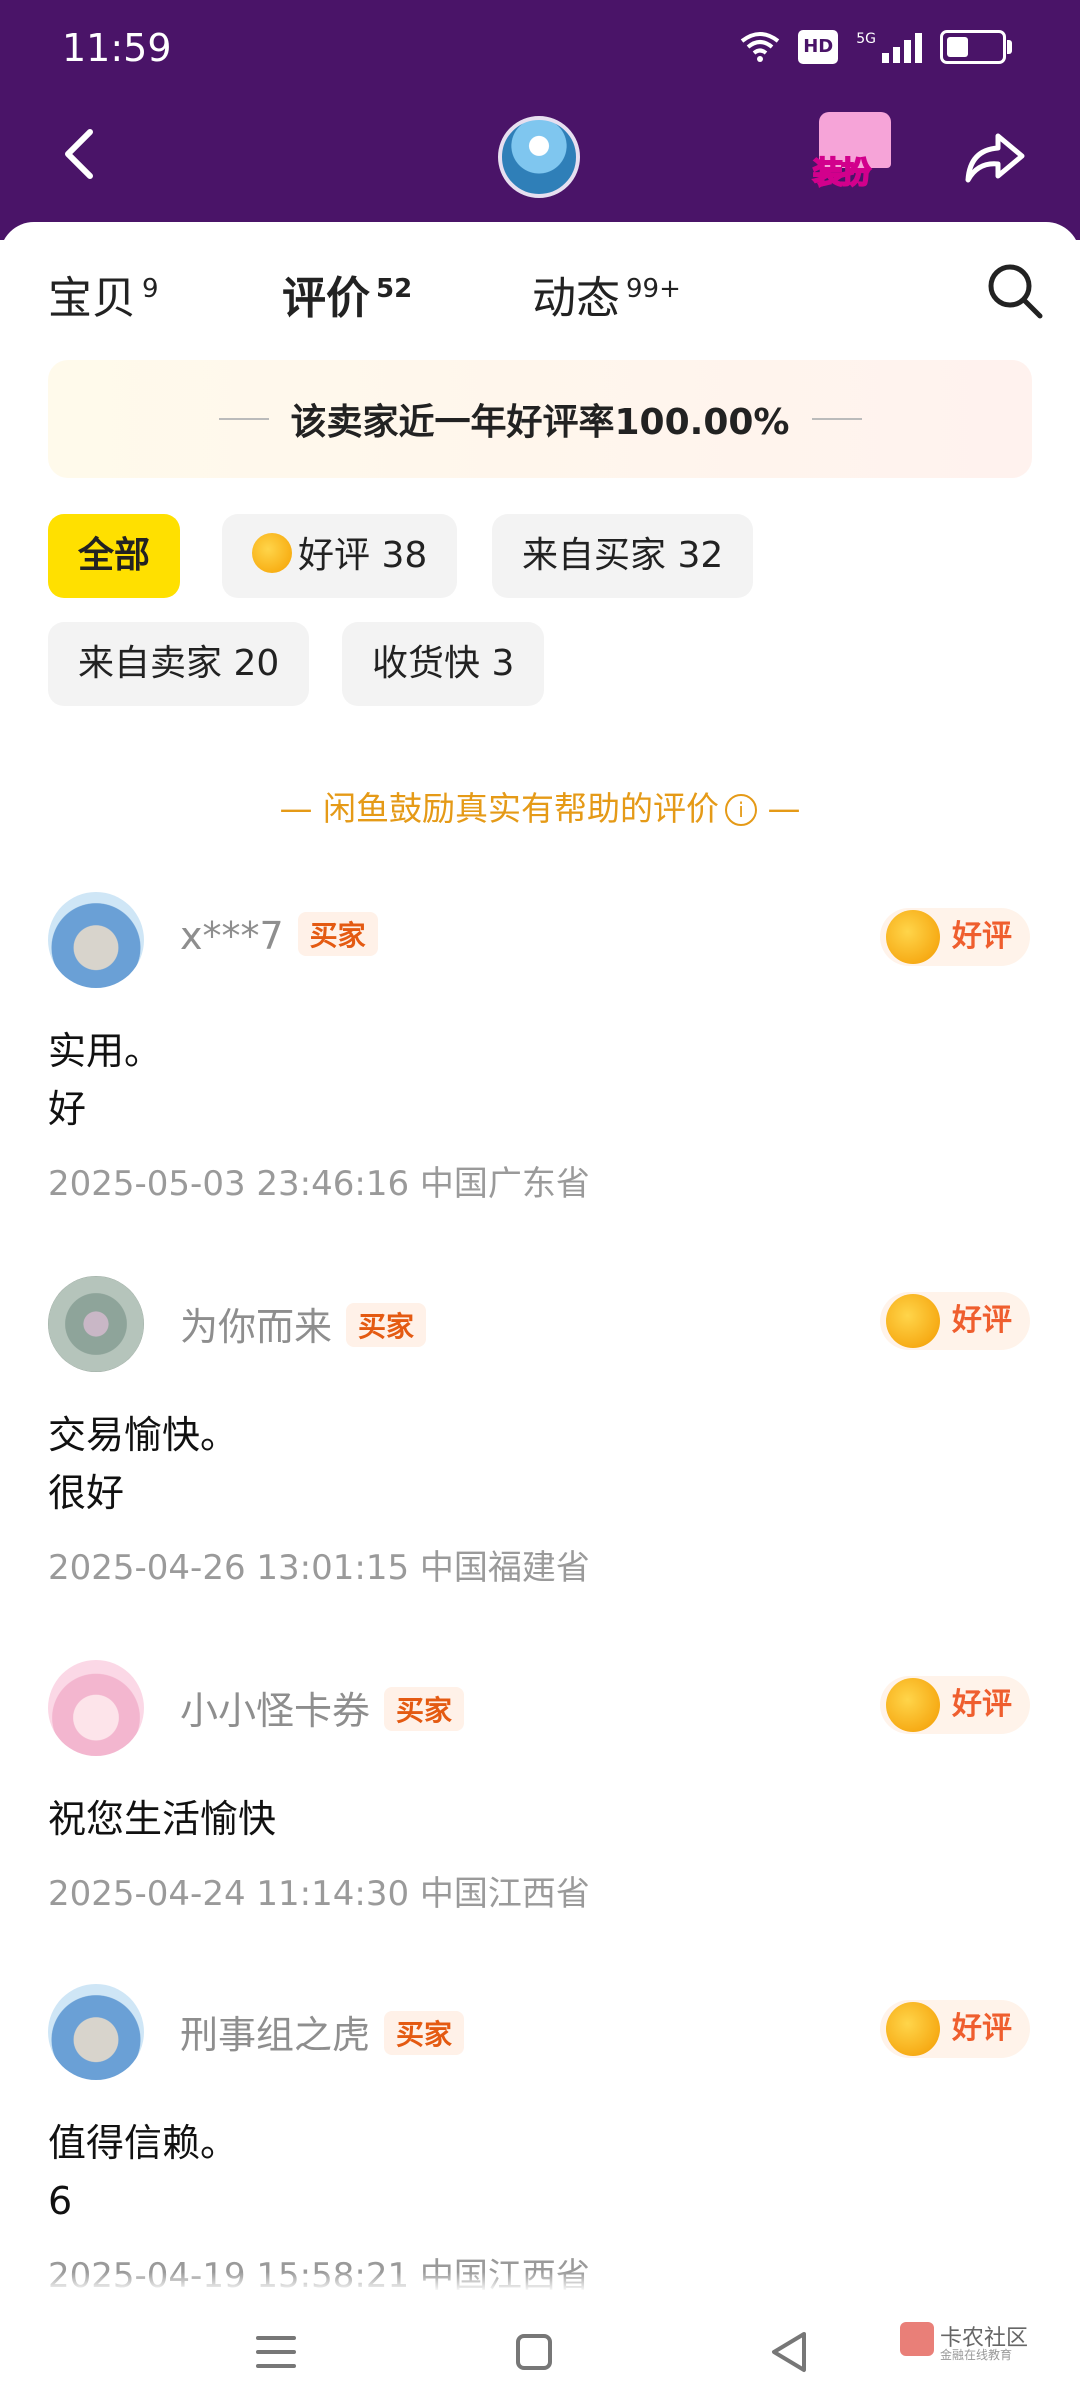  What do you see at coordinates (917, 2339) in the screenshot?
I see `watermark-logo-icon` at bounding box center [917, 2339].